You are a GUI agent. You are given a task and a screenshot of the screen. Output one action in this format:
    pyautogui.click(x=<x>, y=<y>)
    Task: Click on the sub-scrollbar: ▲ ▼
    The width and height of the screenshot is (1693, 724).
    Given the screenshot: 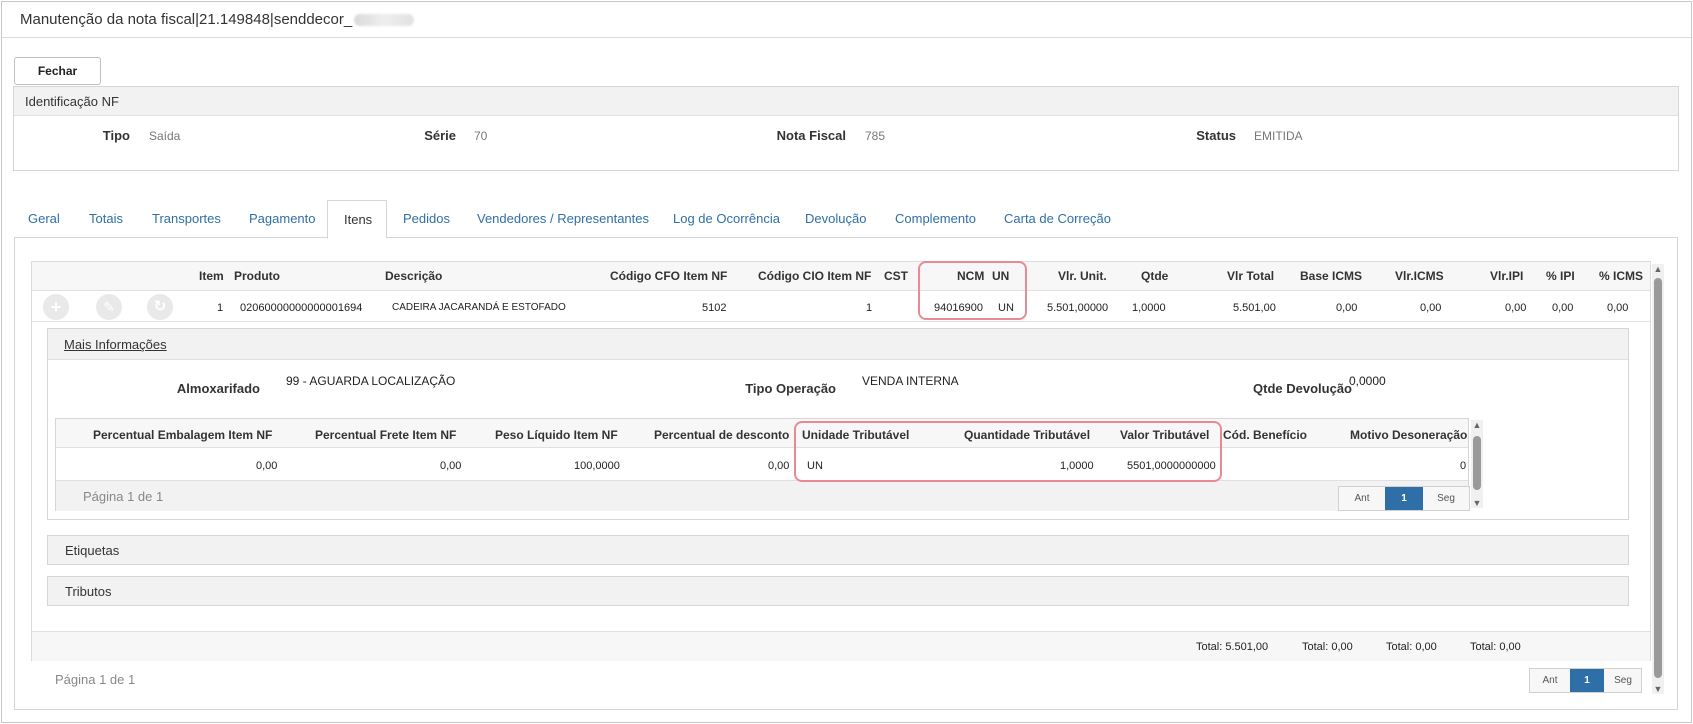 What is the action you would take?
    pyautogui.click(x=1477, y=464)
    